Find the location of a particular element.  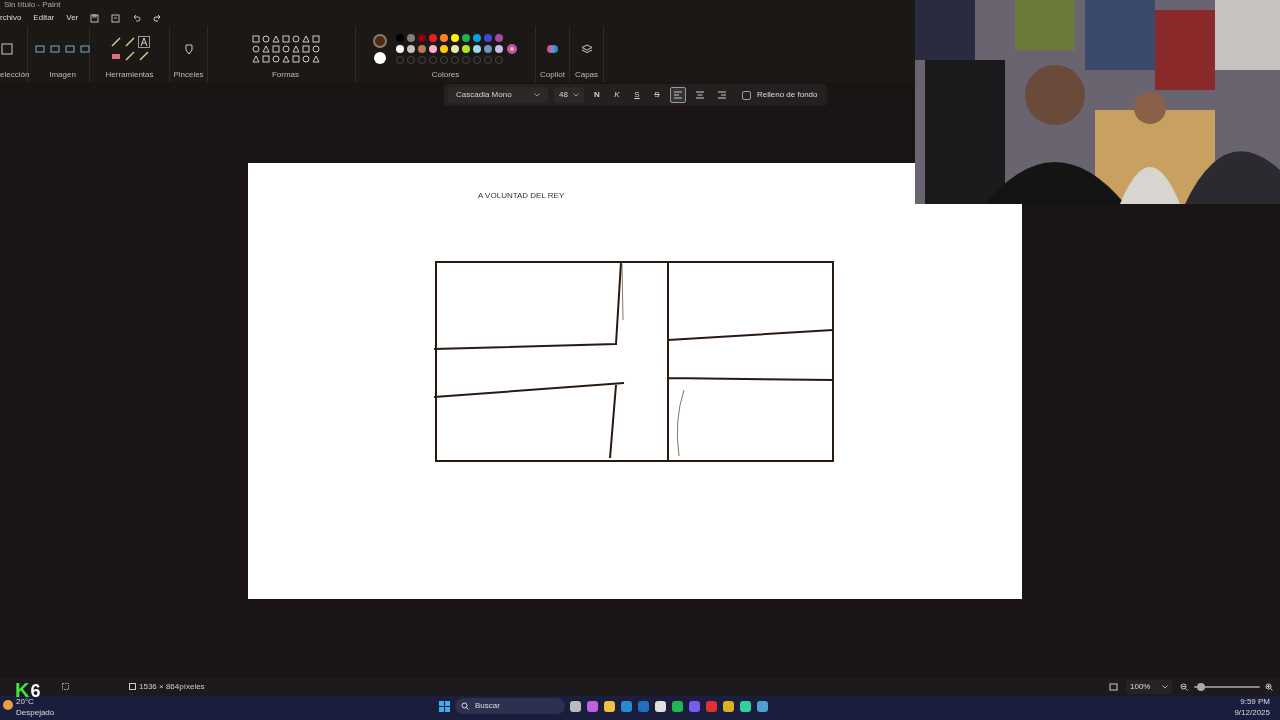

selection-tool-icon is located at coordinates (7, 49).